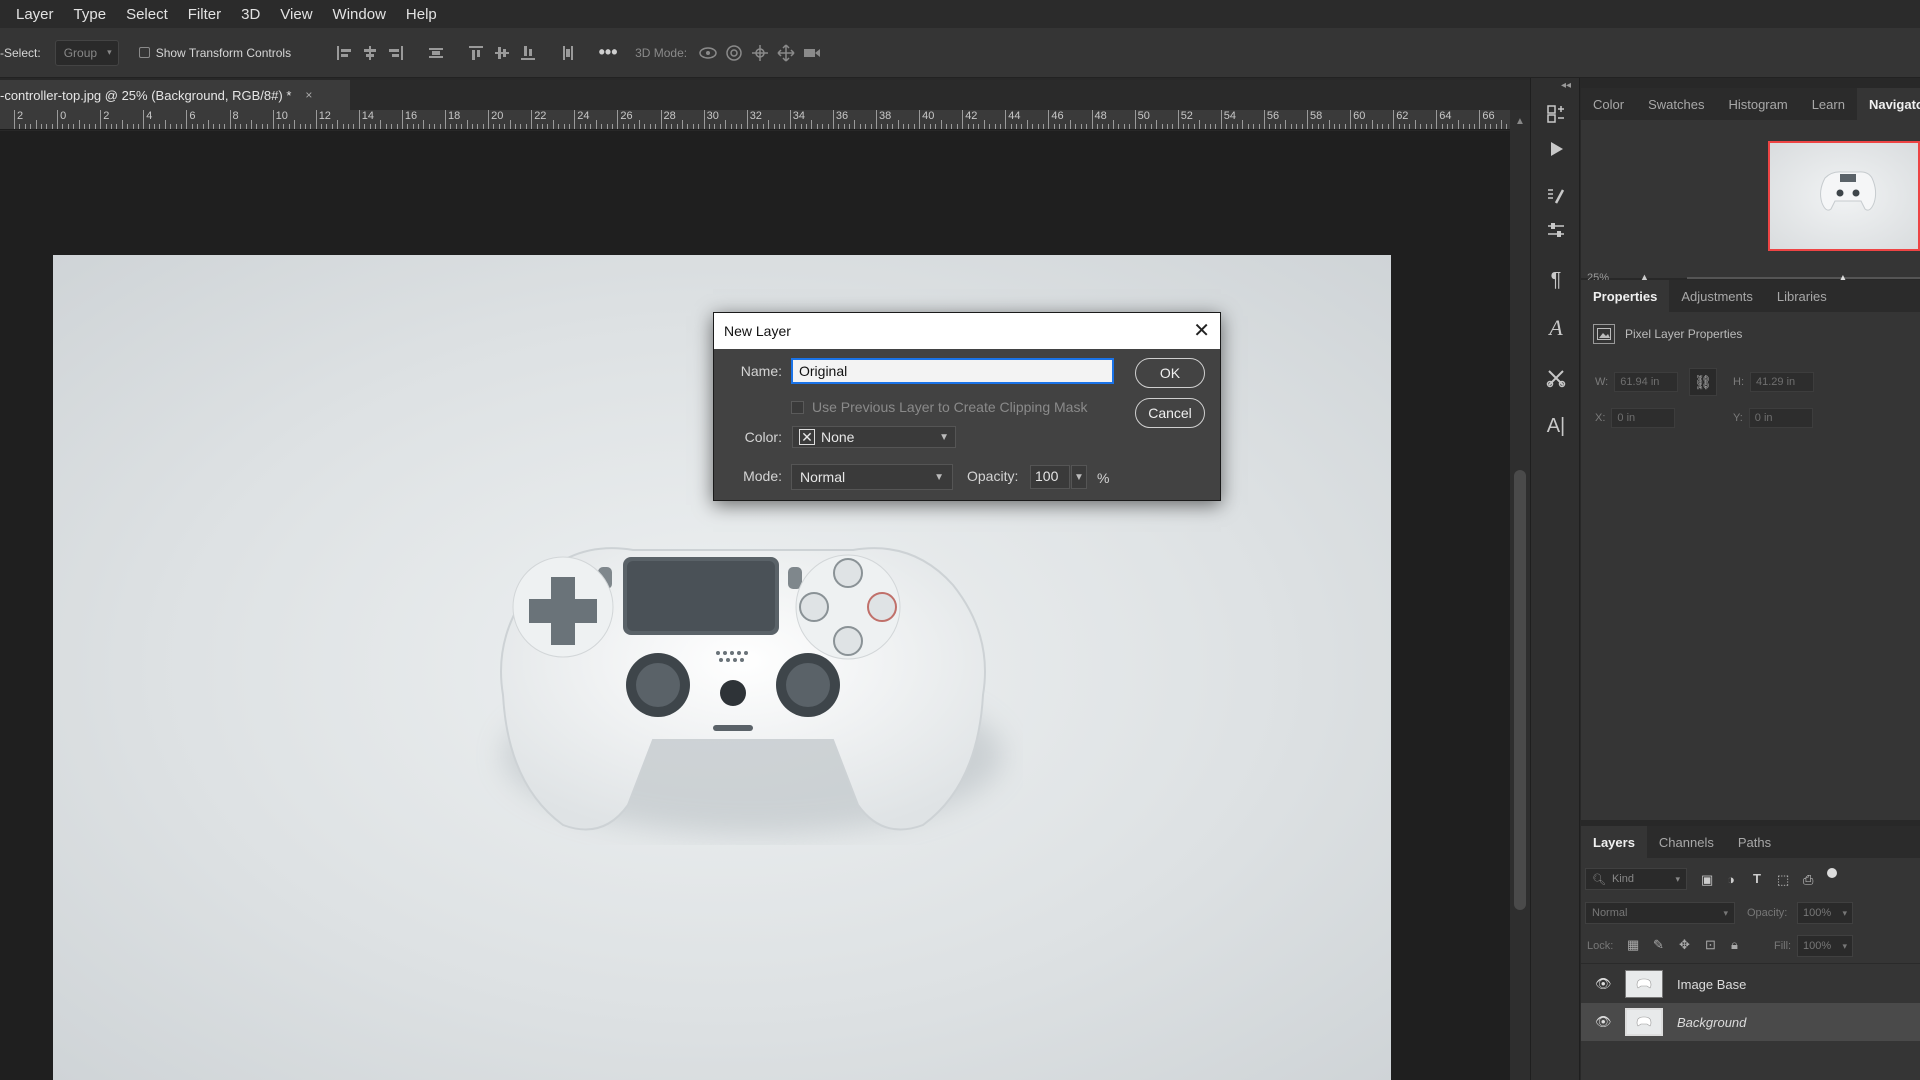 The image size is (1920, 1080). I want to click on show-transform-controls-checkbox: Show Transform Controls, so click(214, 53).